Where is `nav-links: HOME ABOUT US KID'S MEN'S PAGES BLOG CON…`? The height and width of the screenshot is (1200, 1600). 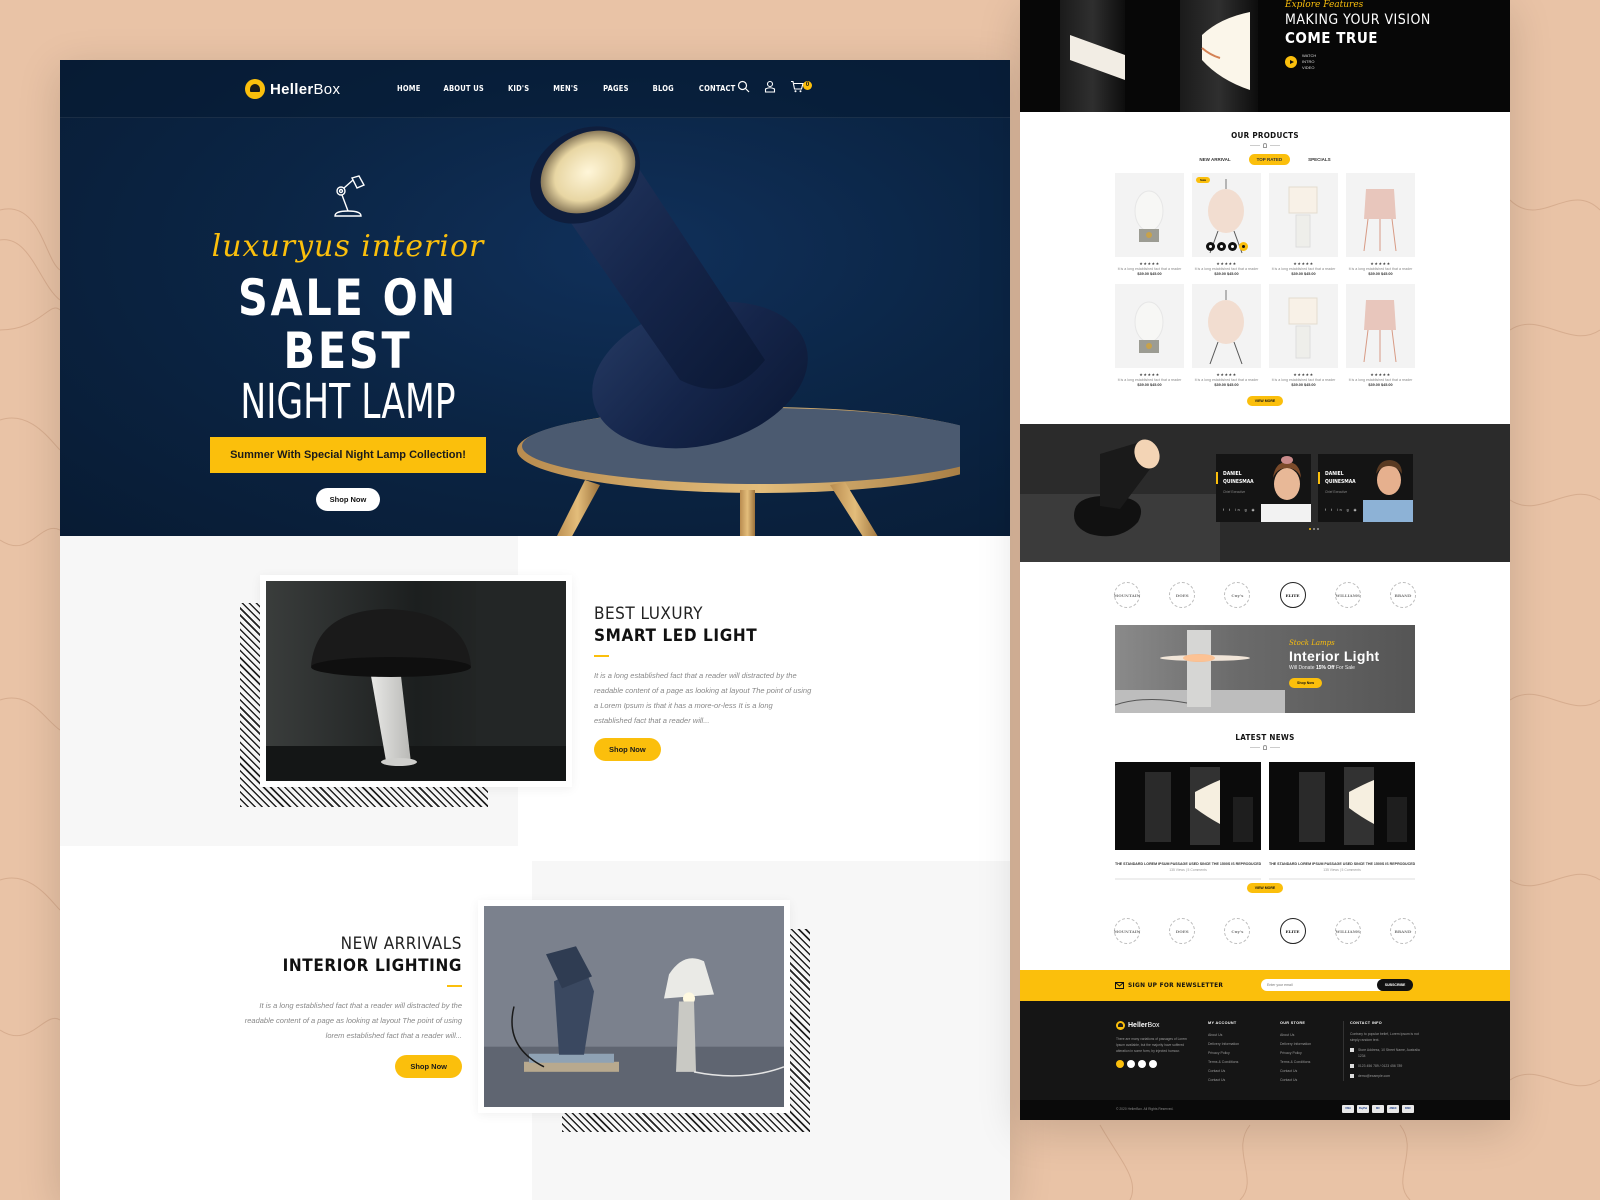 nav-links: HOME ABOUT US KID'S MEN'S PAGES BLOG CON… is located at coordinates (566, 88).